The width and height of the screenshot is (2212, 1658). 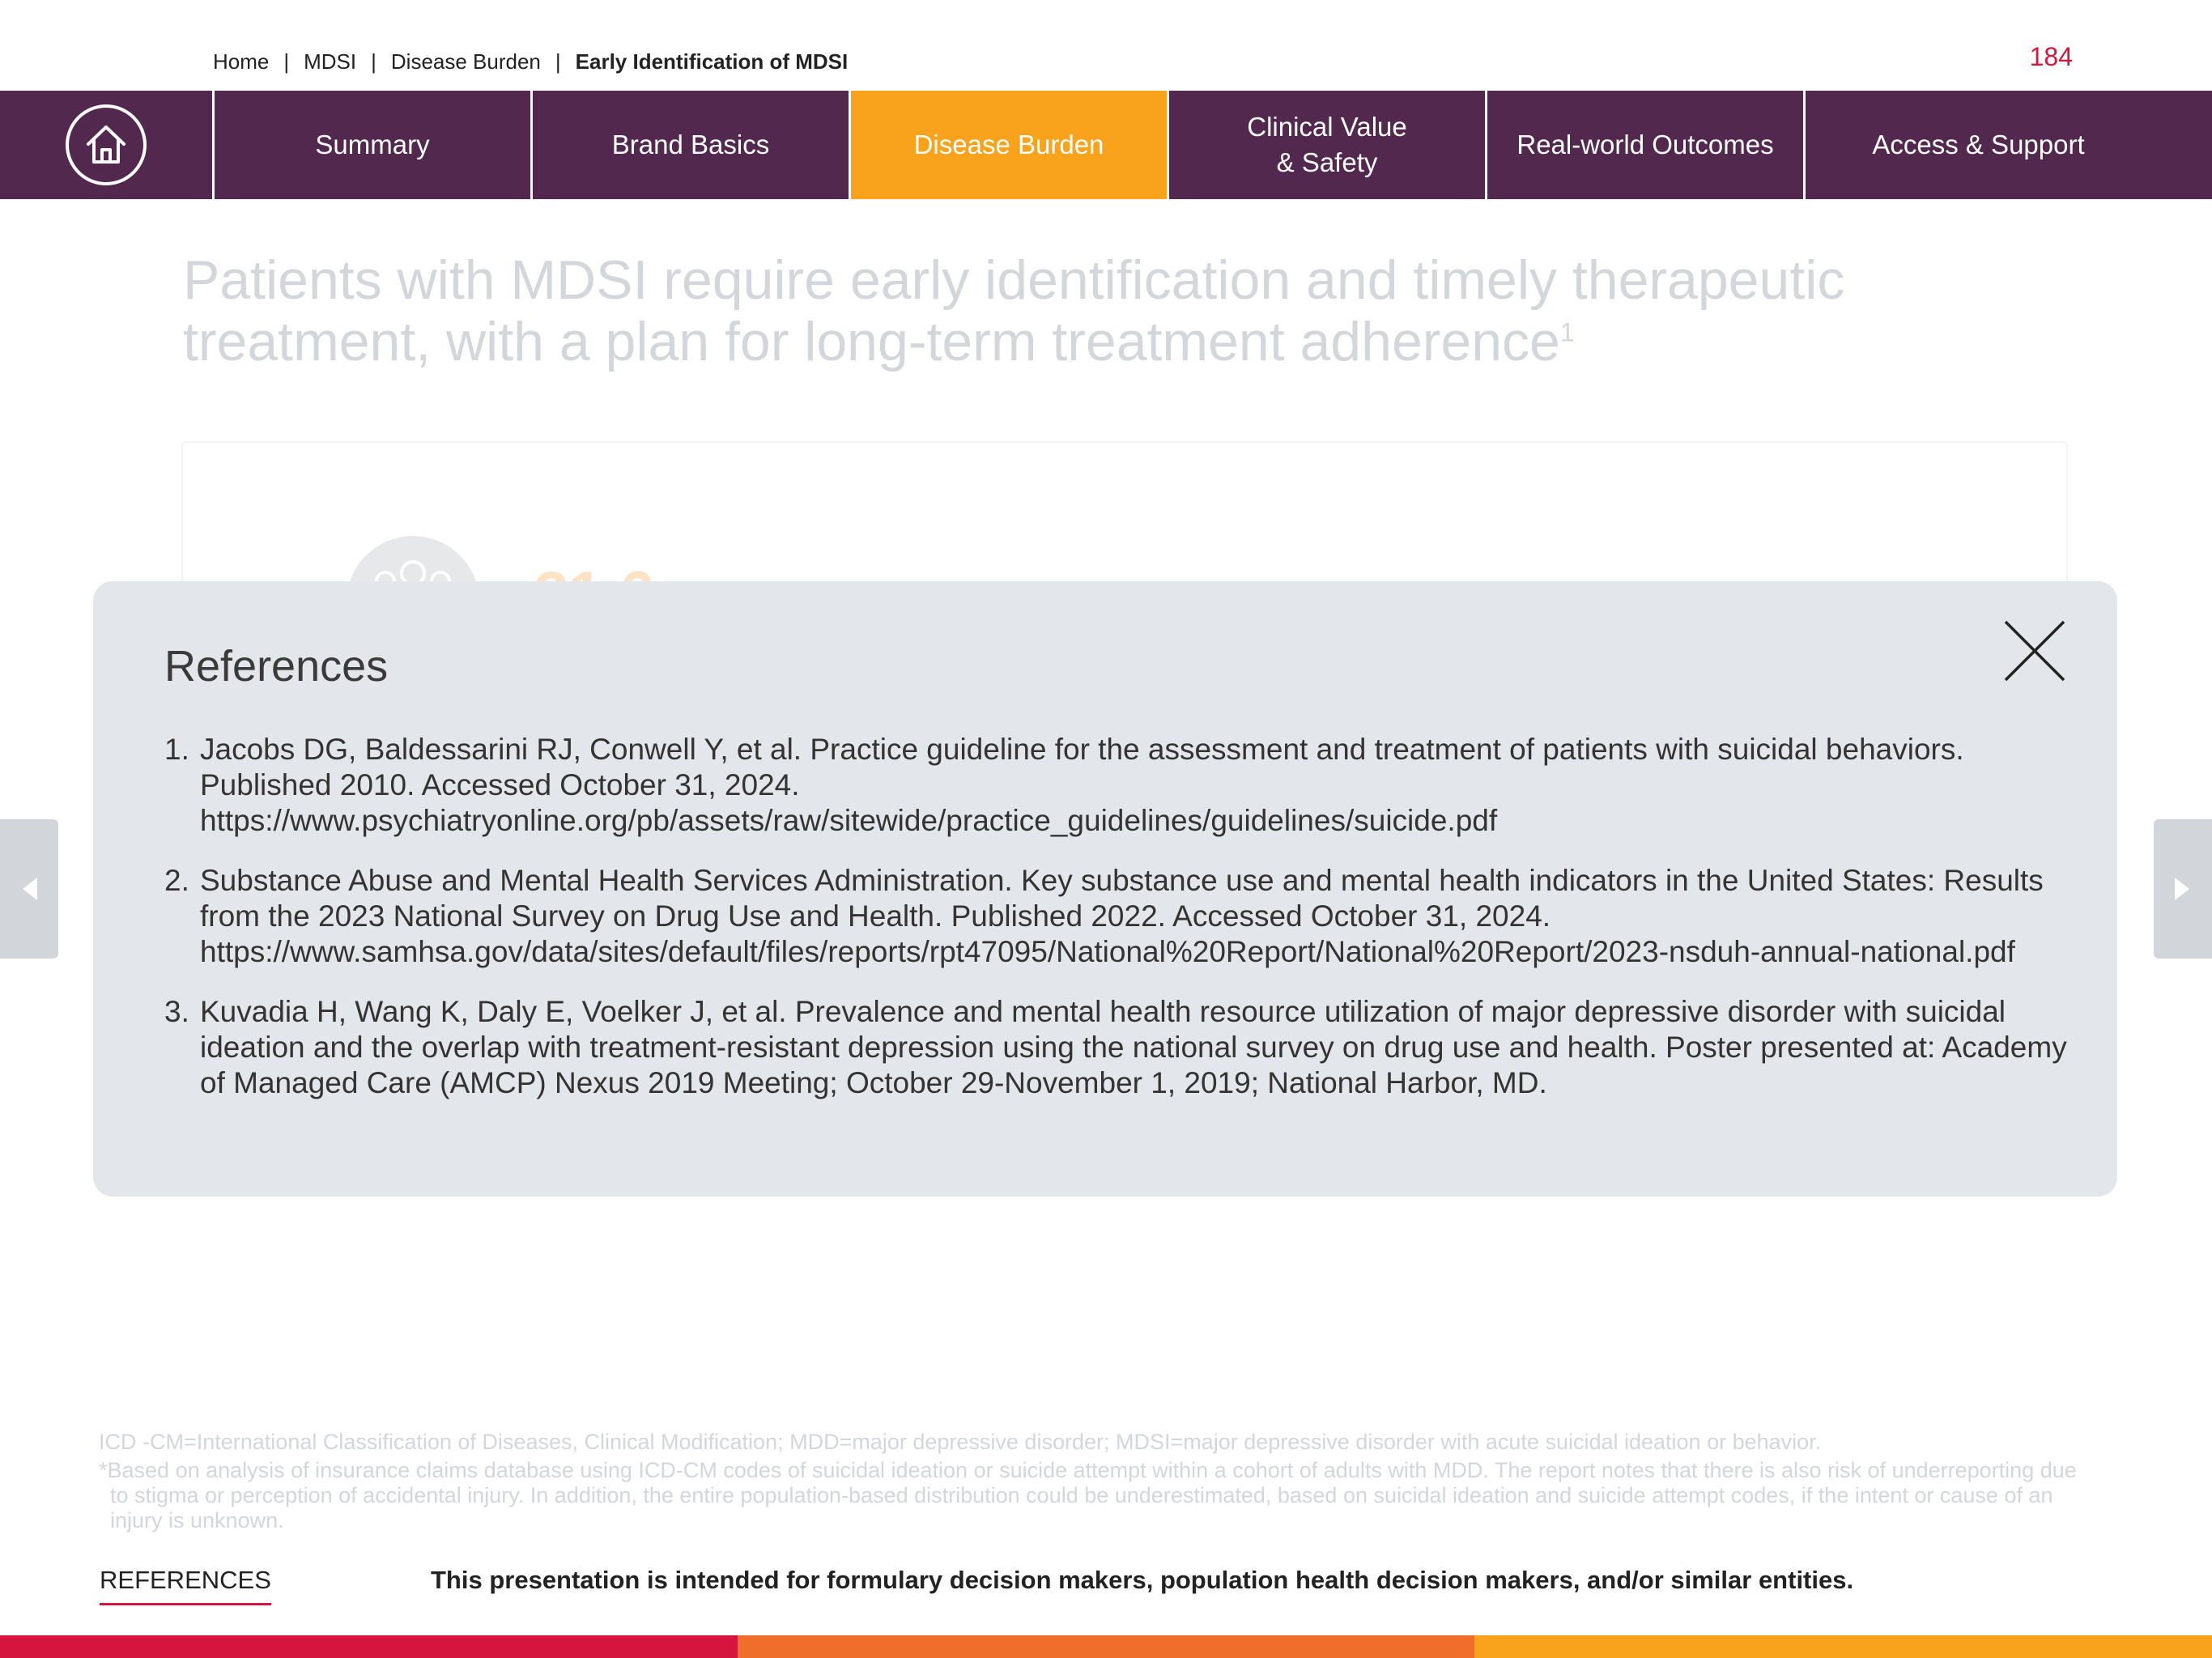 What do you see at coordinates (466, 61) in the screenshot?
I see `breadcrumb-disease-burden: Disease Burden` at bounding box center [466, 61].